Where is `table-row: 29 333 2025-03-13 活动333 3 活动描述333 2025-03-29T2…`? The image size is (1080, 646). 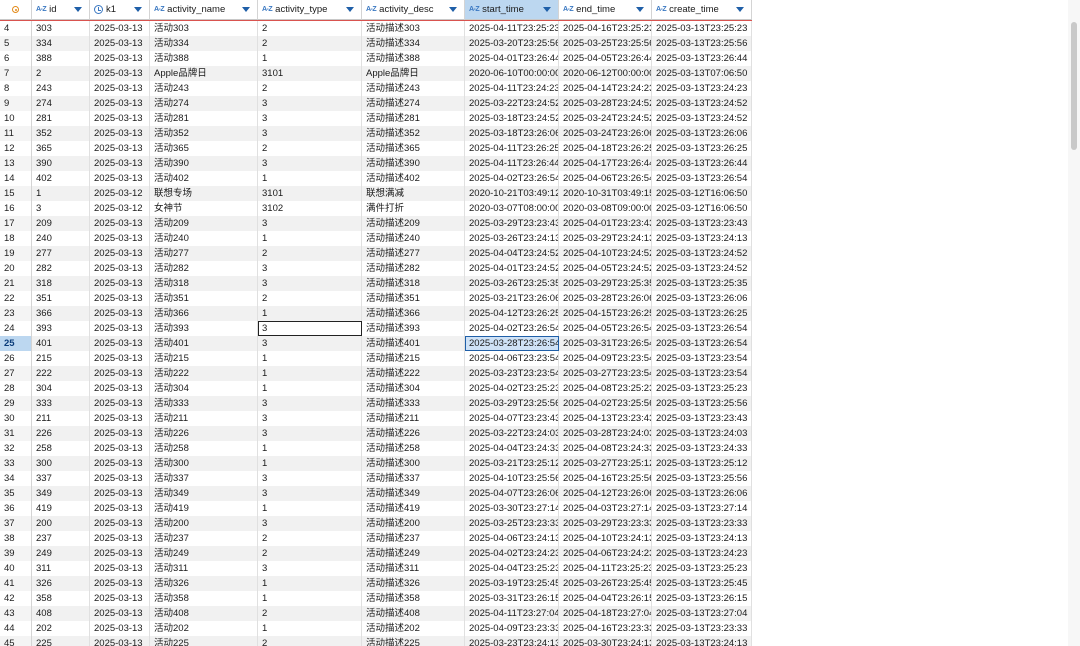 table-row: 29 333 2025-03-13 活动333 3 活动描述333 2025-03-29T2… is located at coordinates (376, 403).